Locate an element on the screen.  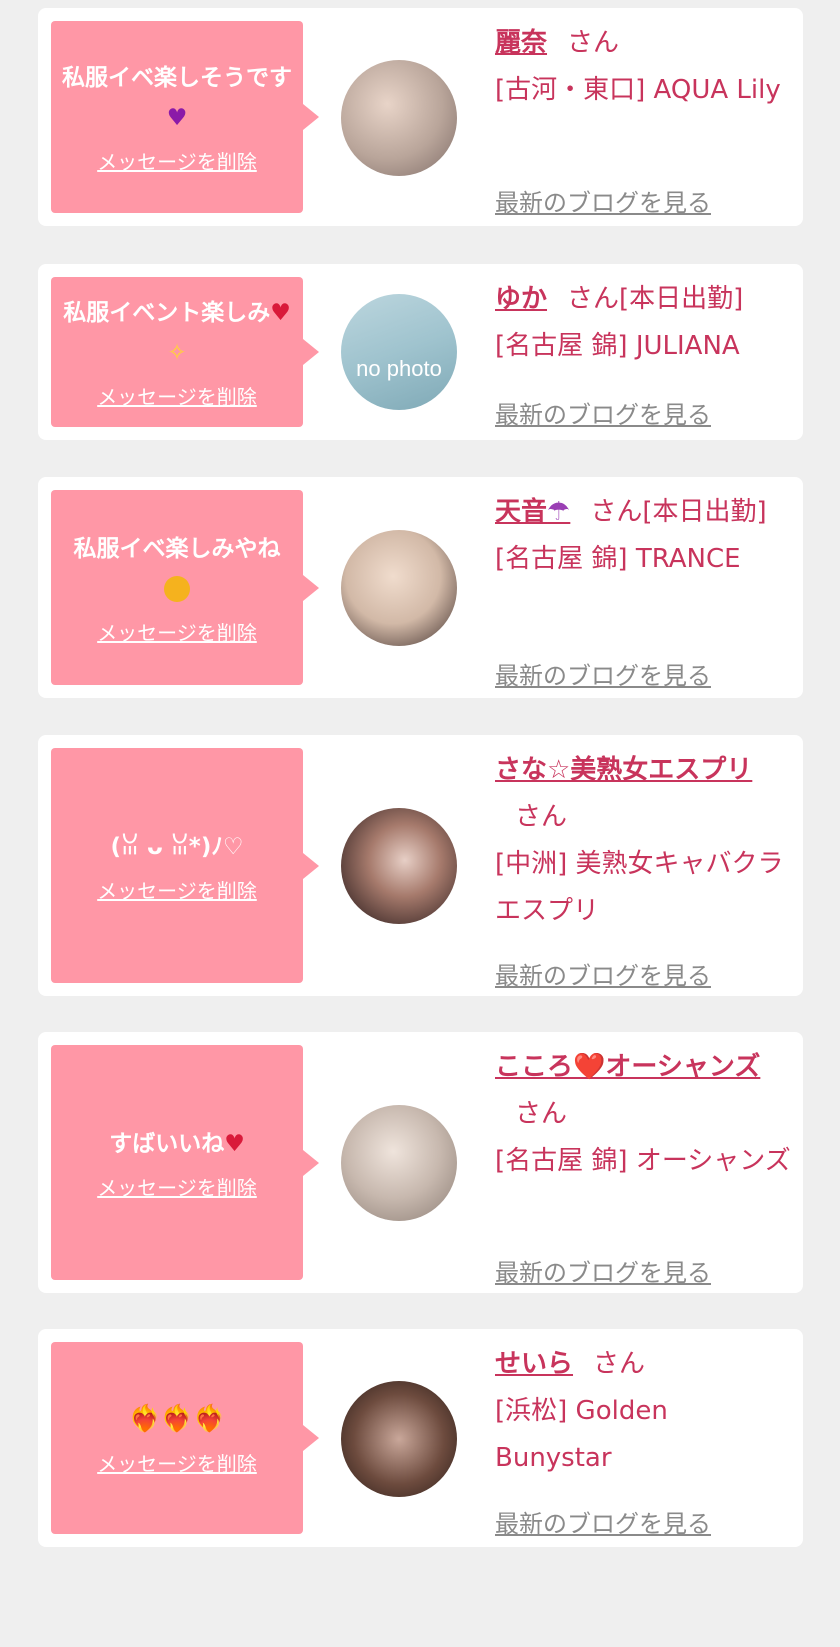
profile-name-link: 天音☂ is located at coordinates (532, 512).